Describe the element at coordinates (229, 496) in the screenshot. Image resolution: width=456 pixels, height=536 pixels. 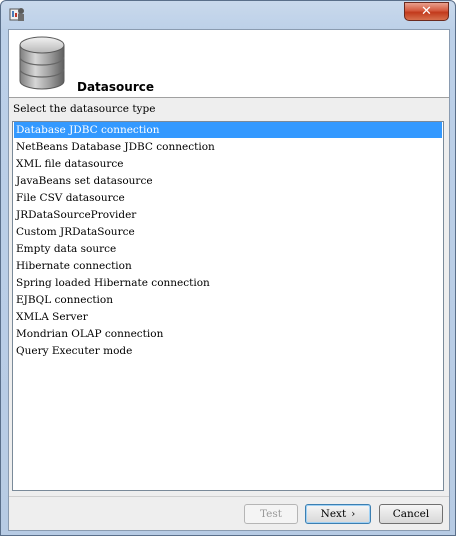
I see `footer-divider` at that location.